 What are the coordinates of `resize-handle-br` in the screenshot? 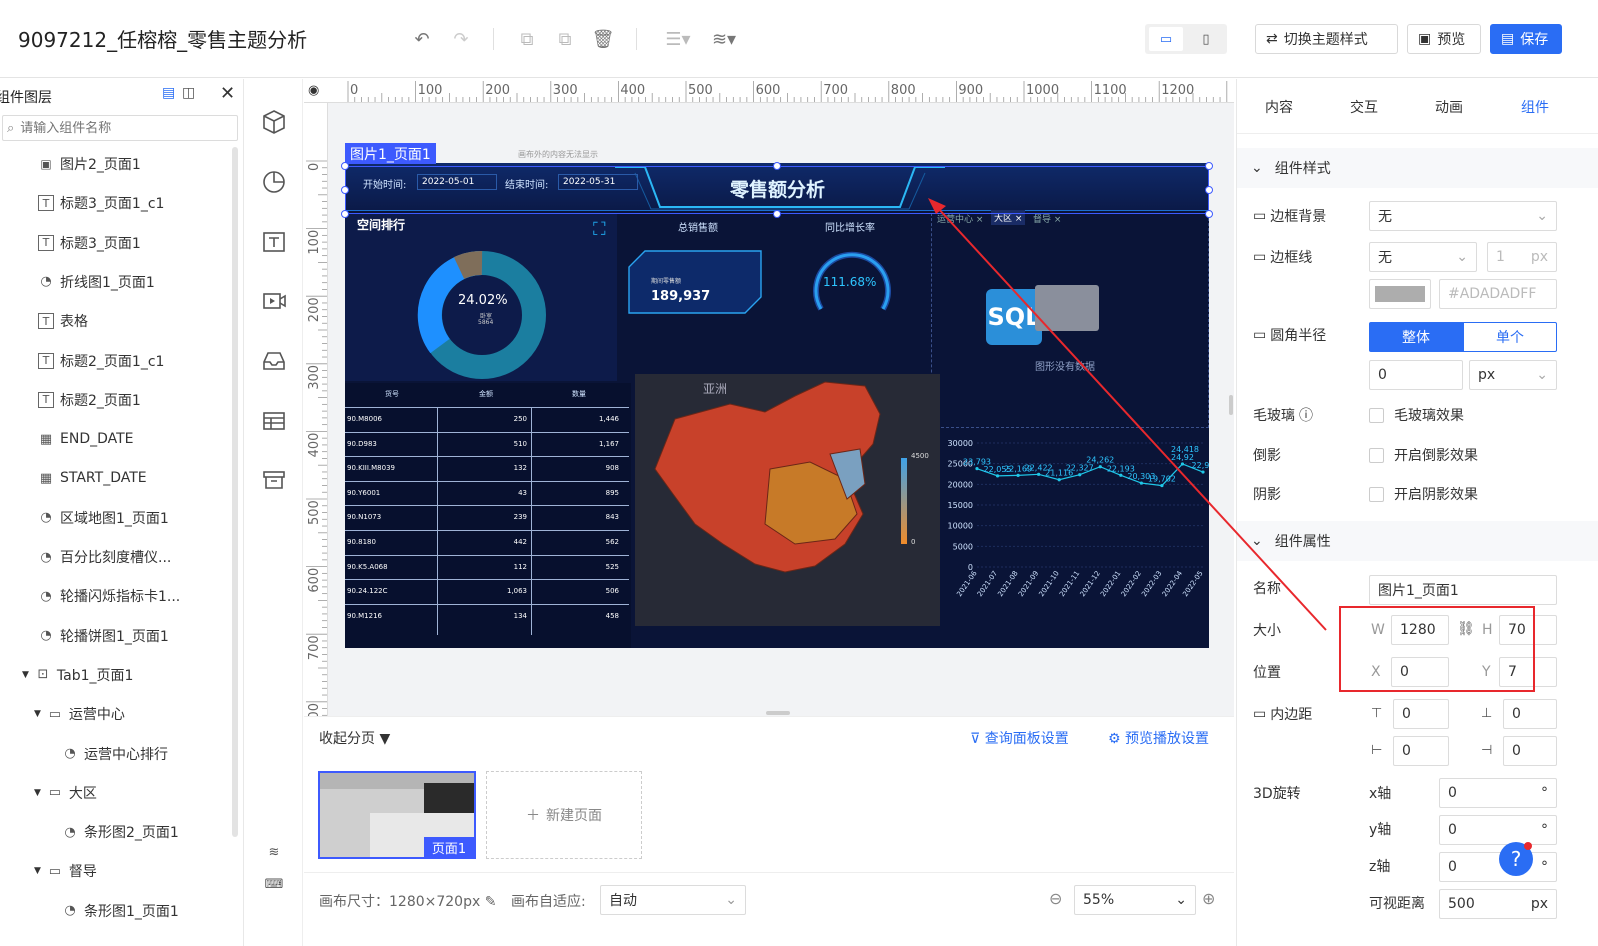 It's located at (1209, 214).